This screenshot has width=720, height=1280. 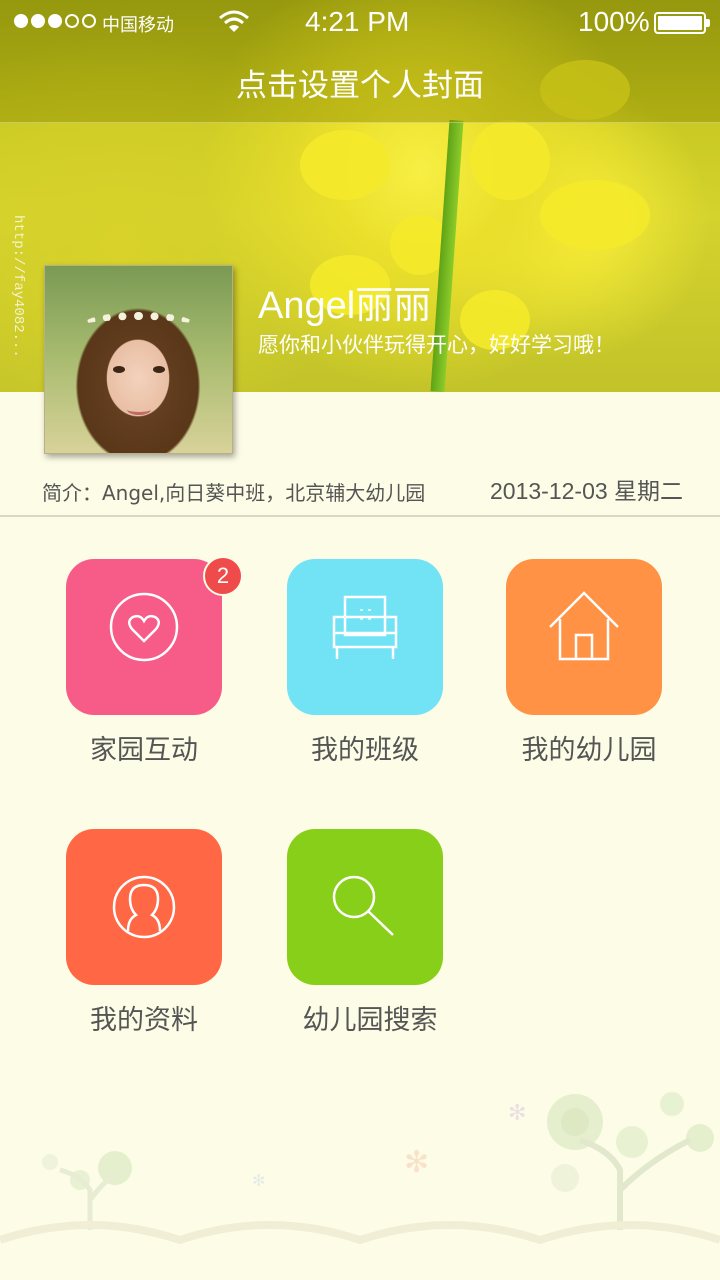 What do you see at coordinates (139, 325) in the screenshot?
I see `flower-crown` at bounding box center [139, 325].